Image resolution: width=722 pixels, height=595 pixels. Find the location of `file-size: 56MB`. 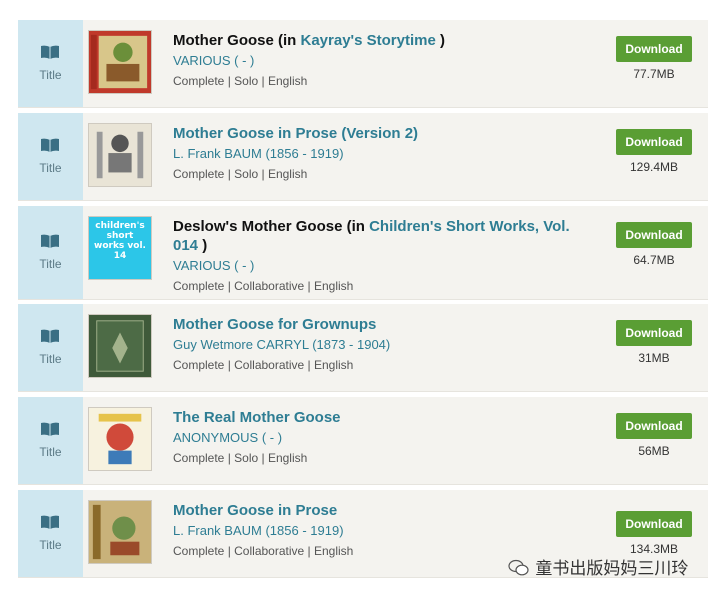

file-size: 56MB is located at coordinates (654, 451).